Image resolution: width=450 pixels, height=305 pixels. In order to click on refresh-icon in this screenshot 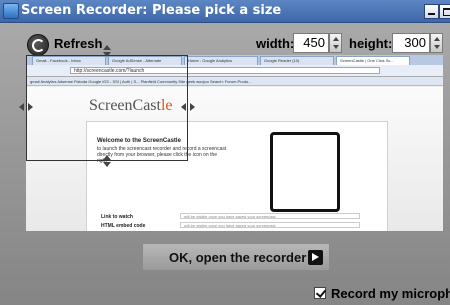, I will do `click(38, 45)`.